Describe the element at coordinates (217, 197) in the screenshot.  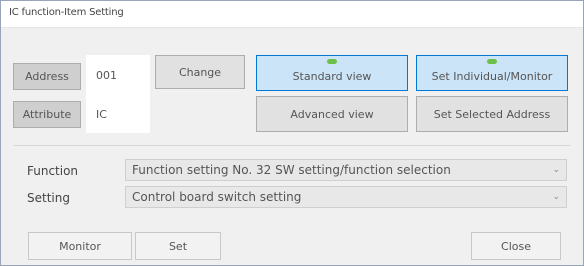
I see `setting-select-value: Control board switch setting` at that location.